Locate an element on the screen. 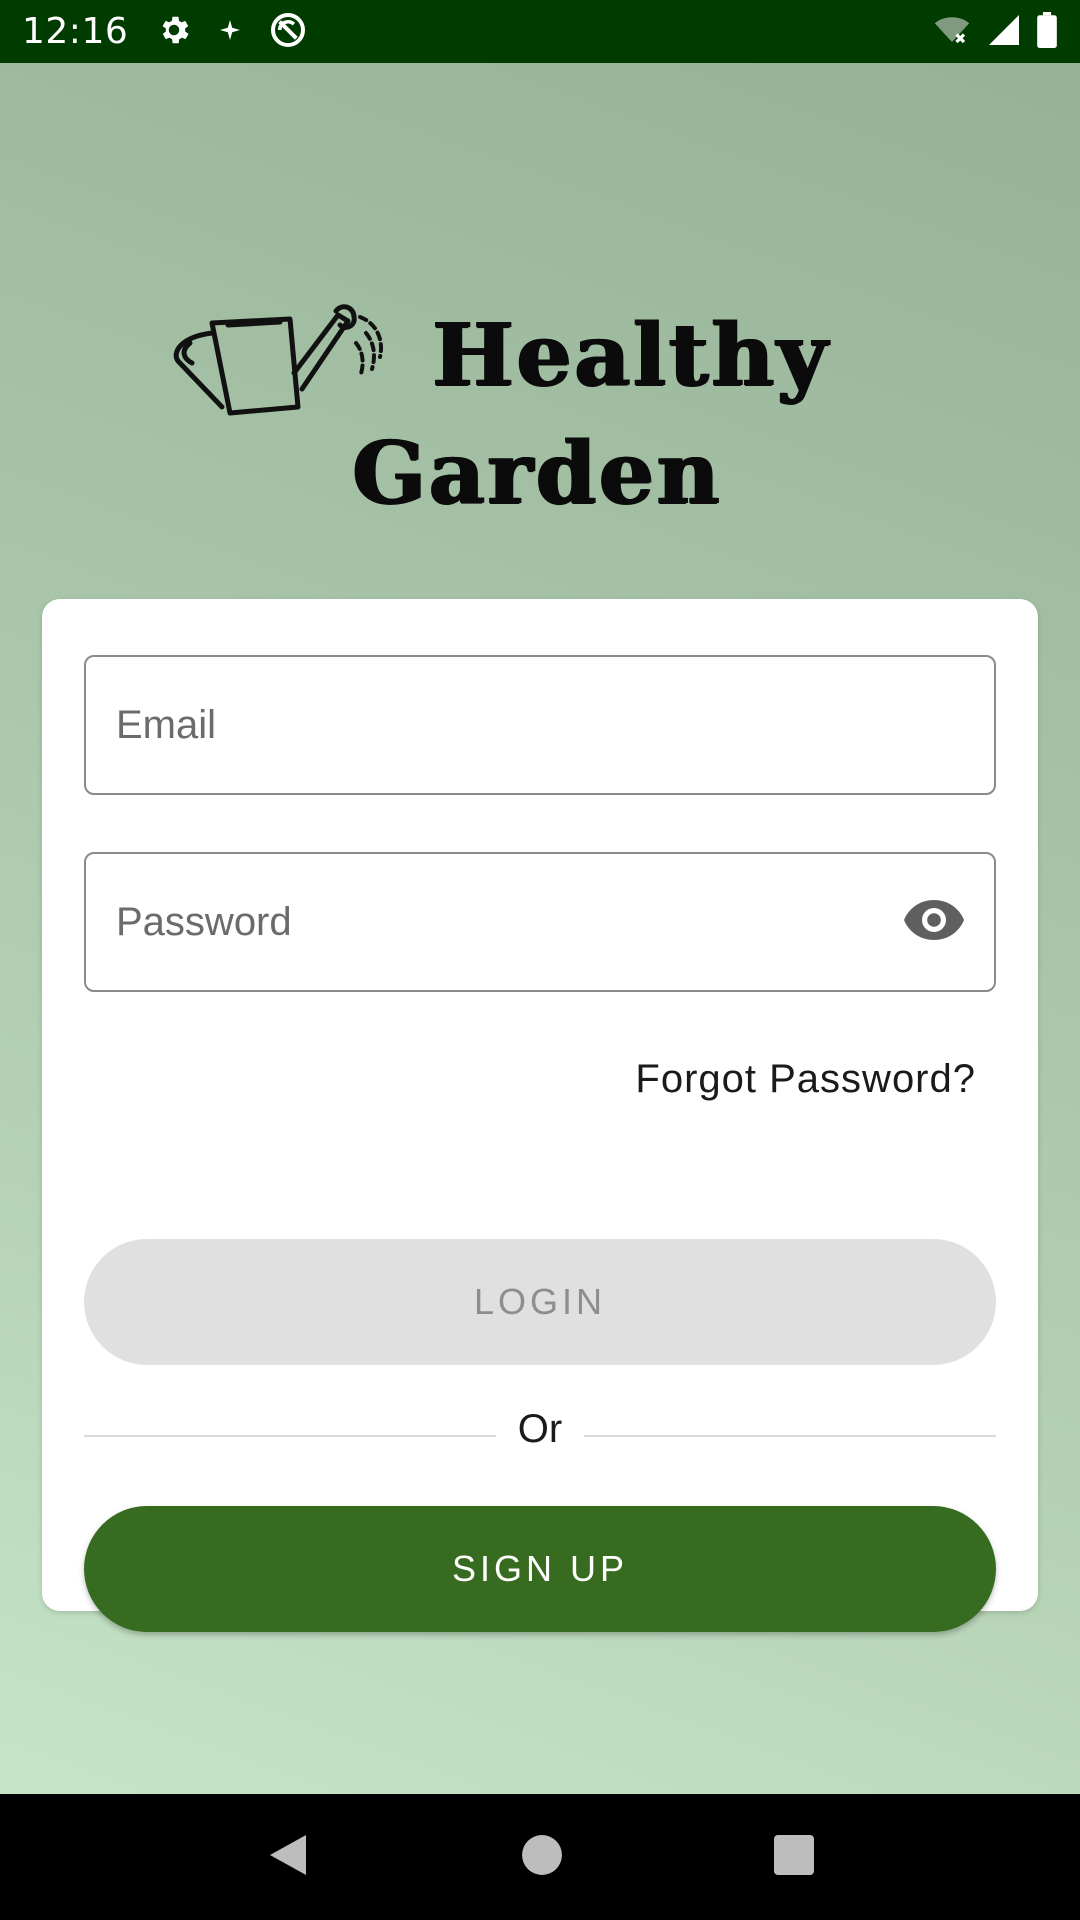 The height and width of the screenshot is (1920, 1080). back-icon is located at coordinates (288, 1857).